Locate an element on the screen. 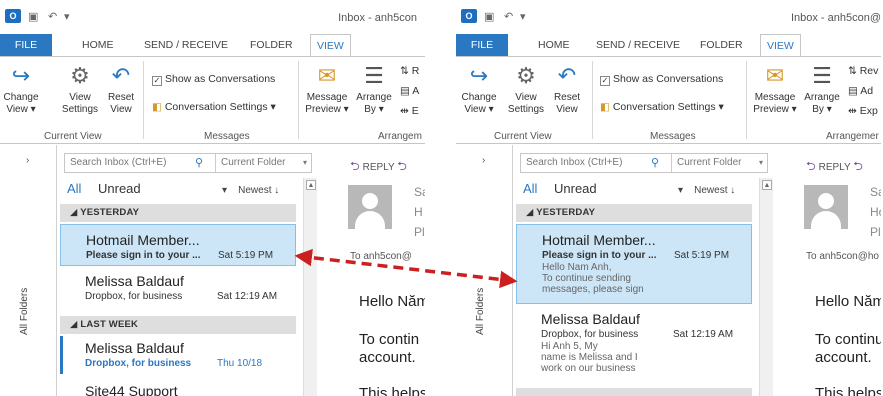  reverse-sort-button: ⇅ R is located at coordinates (409, 71).